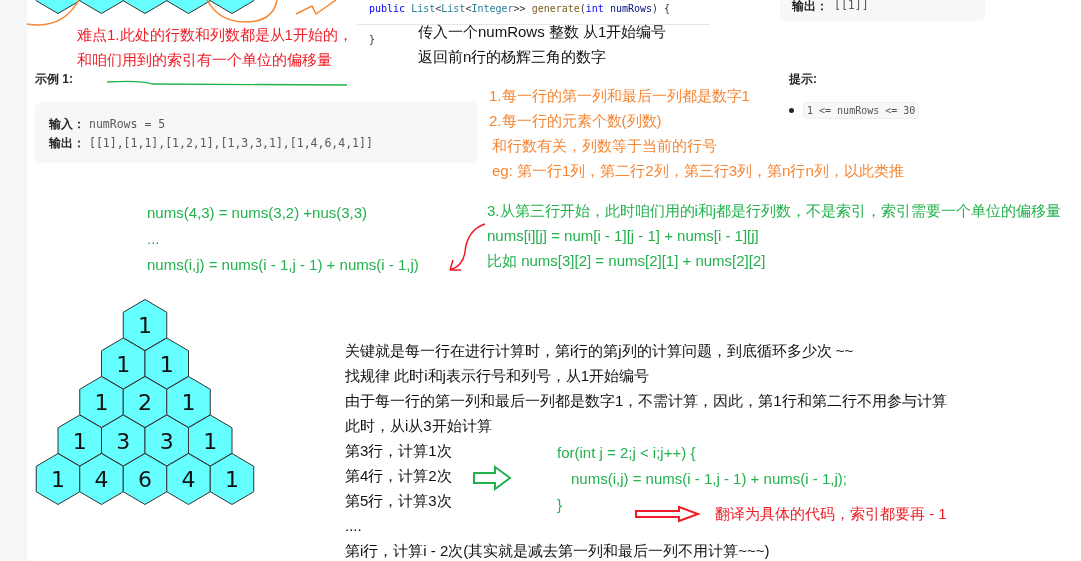 This screenshot has height=561, width=1081. I want to click on annotation-text: 和咱们用到的索引有一个单位的偏移量, so click(204, 60).